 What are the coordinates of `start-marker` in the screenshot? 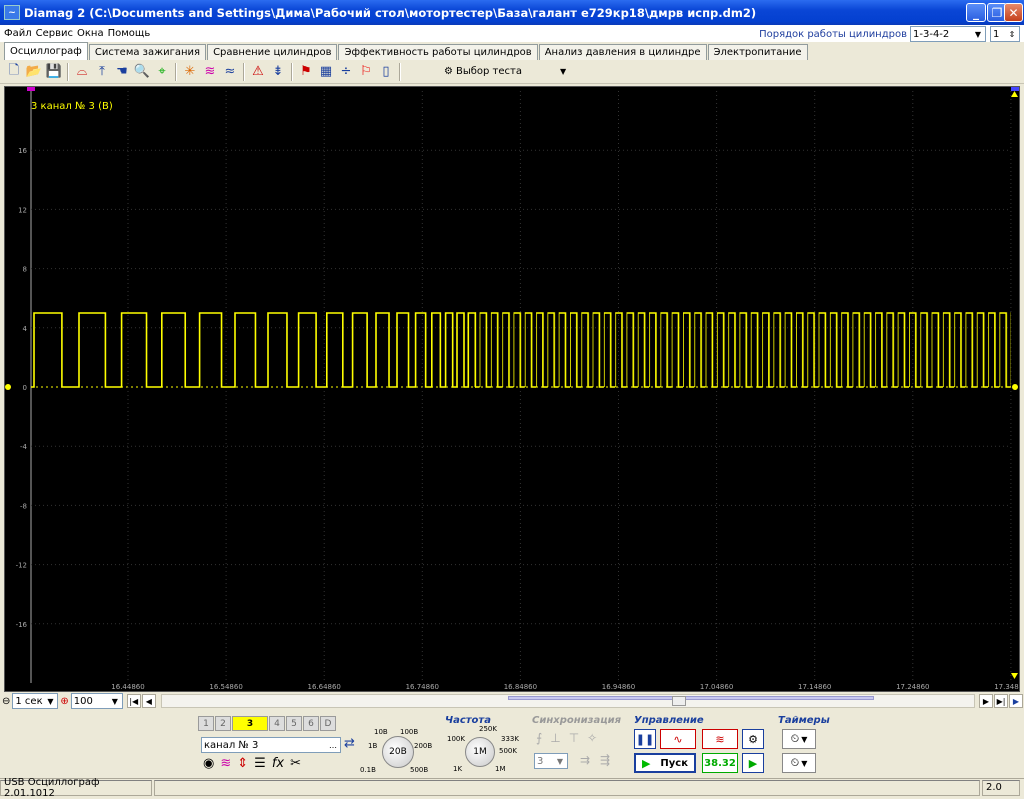 It's located at (31, 89).